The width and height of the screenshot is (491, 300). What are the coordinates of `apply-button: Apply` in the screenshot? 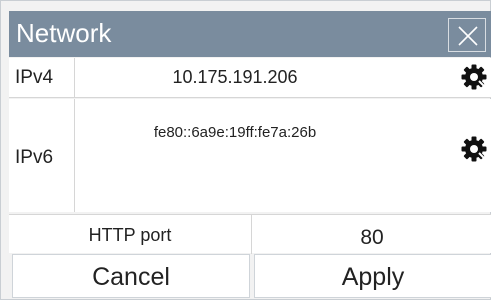 It's located at (372, 276).